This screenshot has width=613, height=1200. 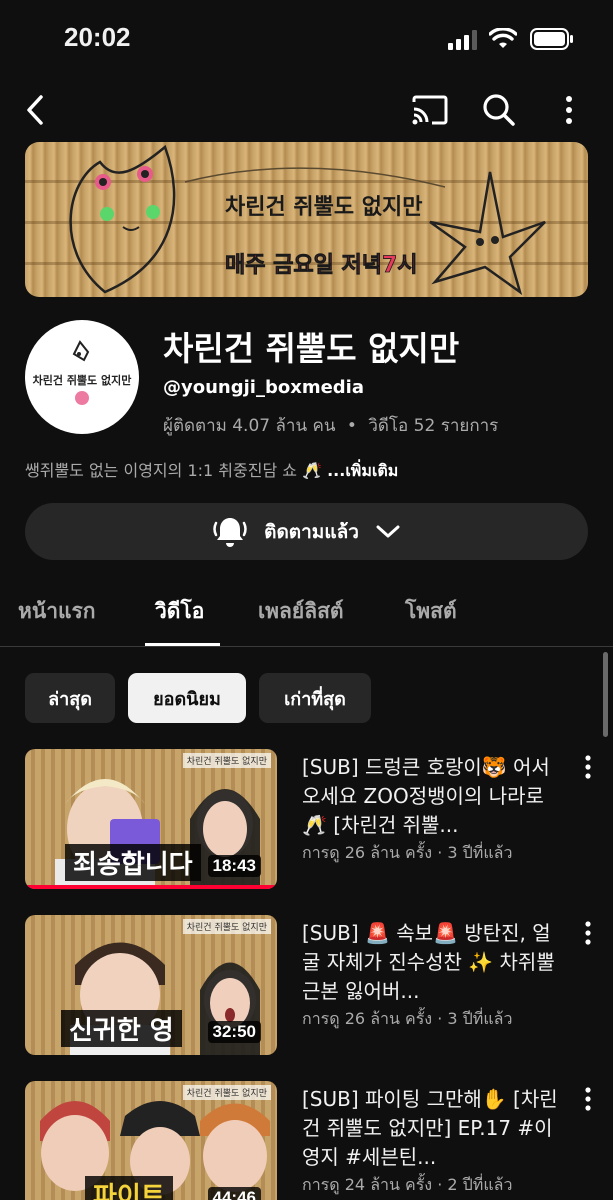 I want to click on back-button, so click(x=36, y=110).